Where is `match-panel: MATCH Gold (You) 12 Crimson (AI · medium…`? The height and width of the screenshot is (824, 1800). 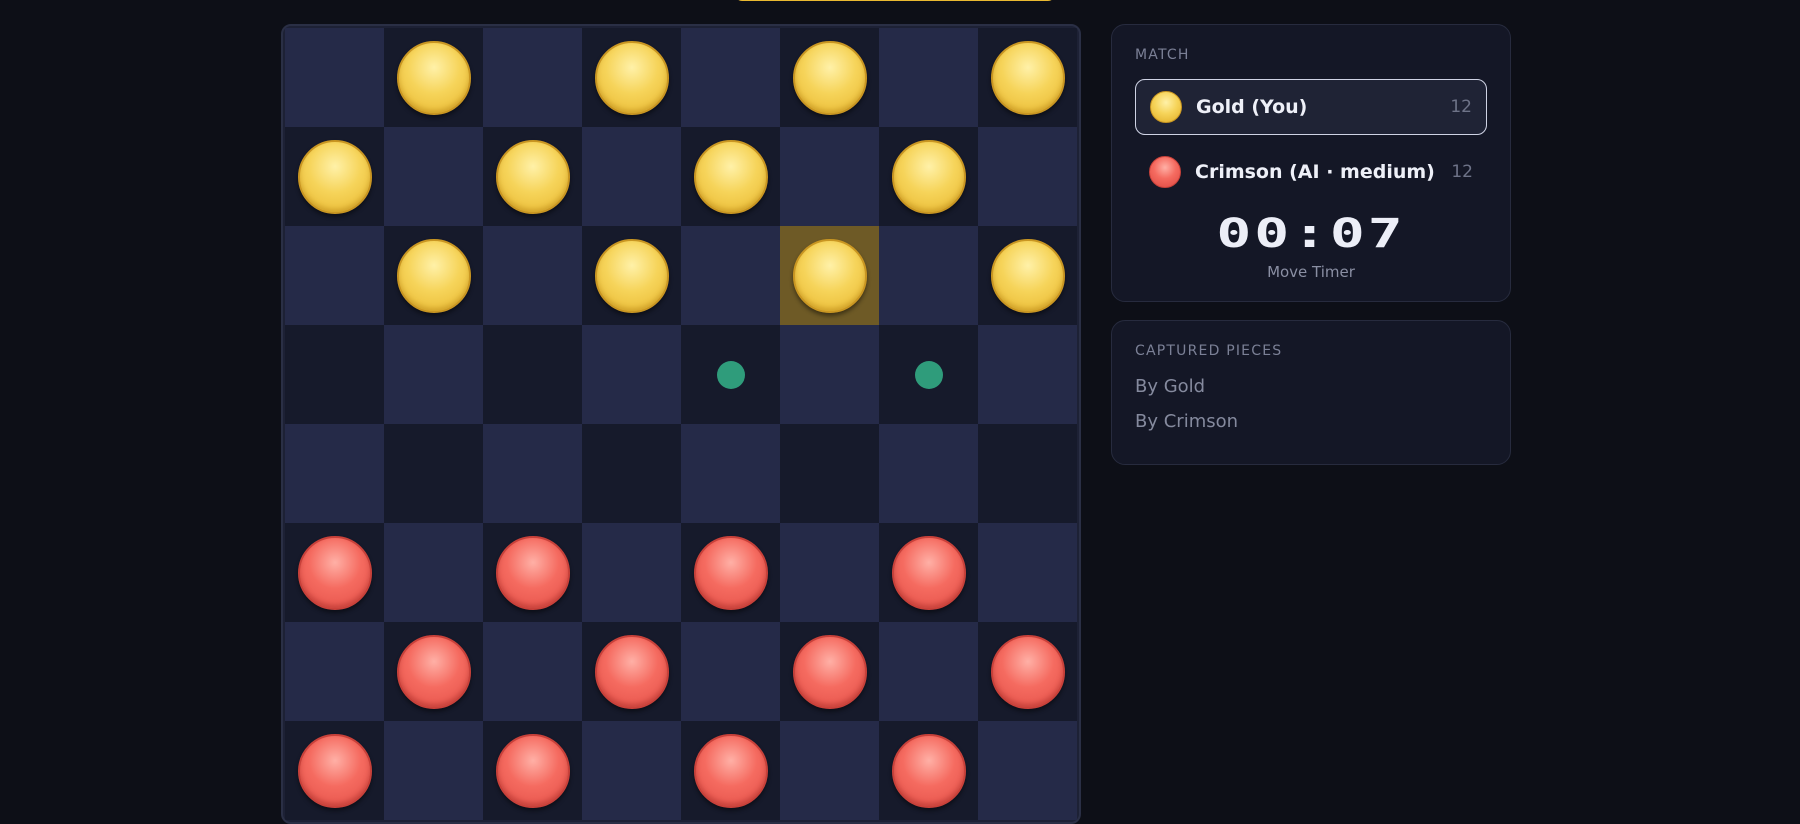 match-panel: MATCH Gold (You) 12 Crimson (AI · medium… is located at coordinates (1311, 163).